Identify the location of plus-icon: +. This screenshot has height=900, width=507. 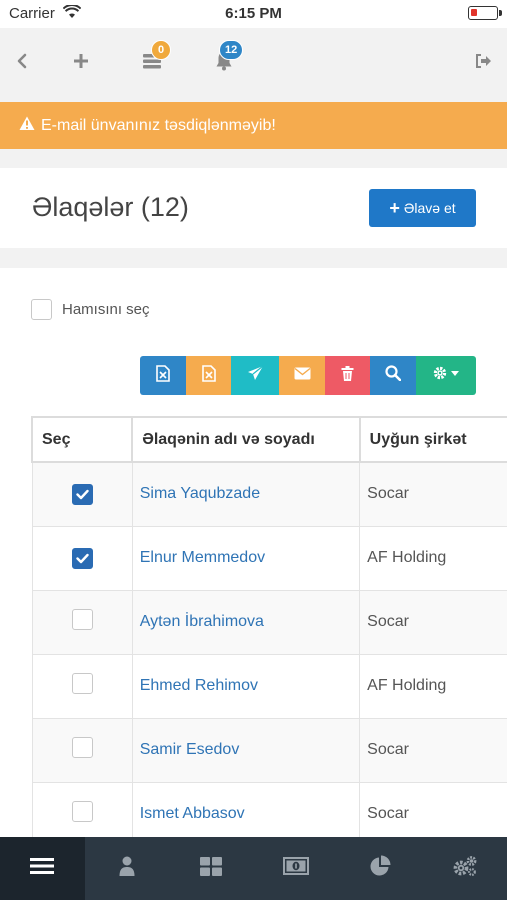
(394, 207).